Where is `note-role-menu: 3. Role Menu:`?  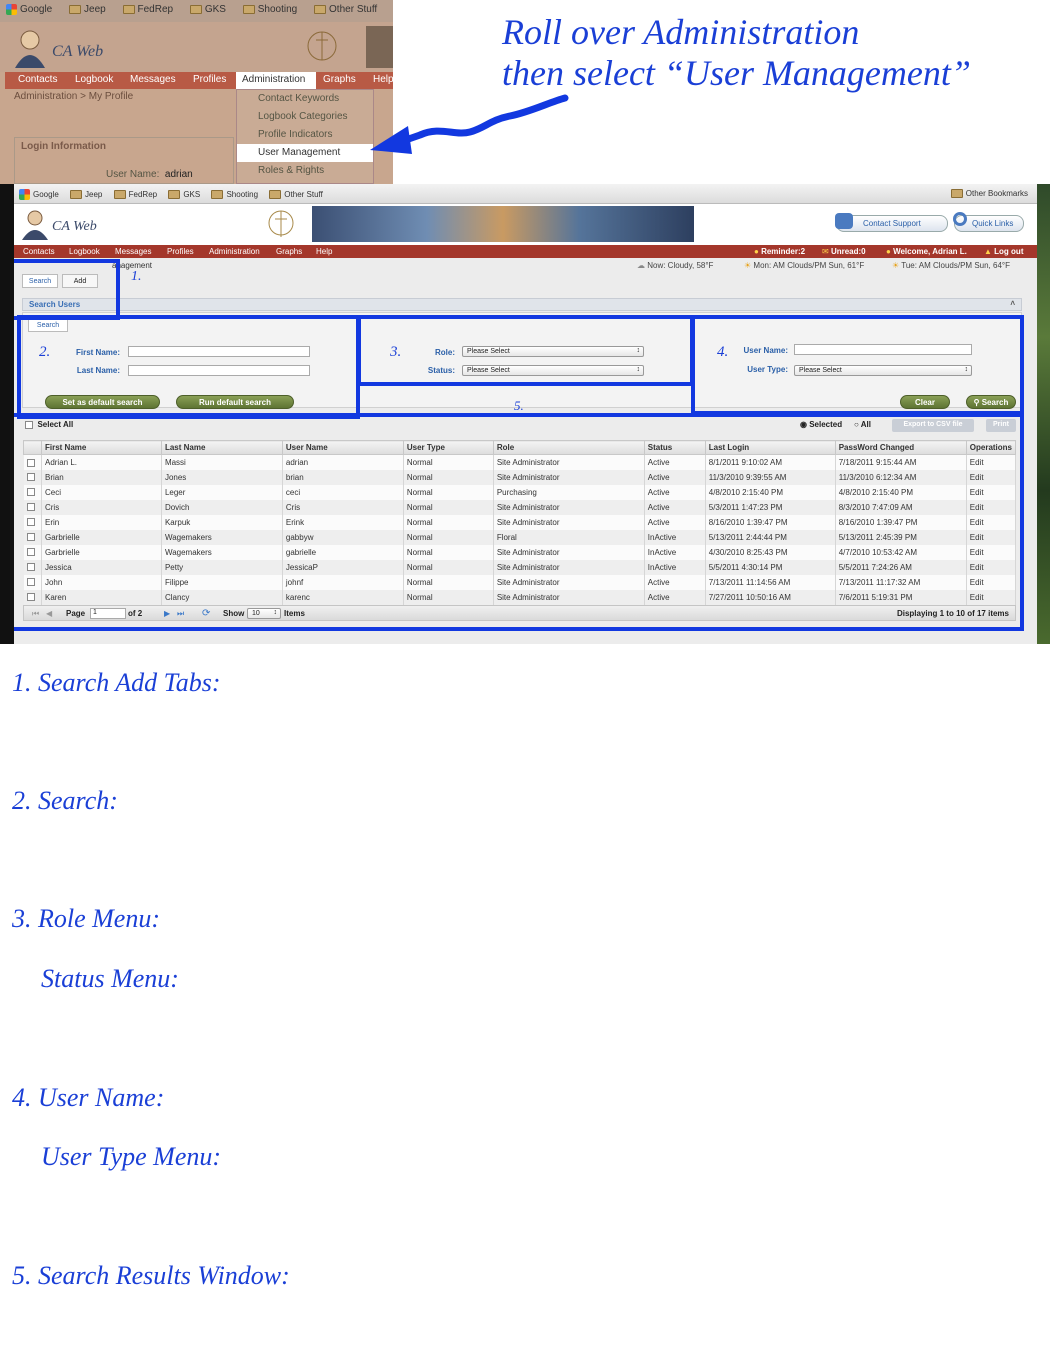 note-role-menu: 3. Role Menu: is located at coordinates (86, 918).